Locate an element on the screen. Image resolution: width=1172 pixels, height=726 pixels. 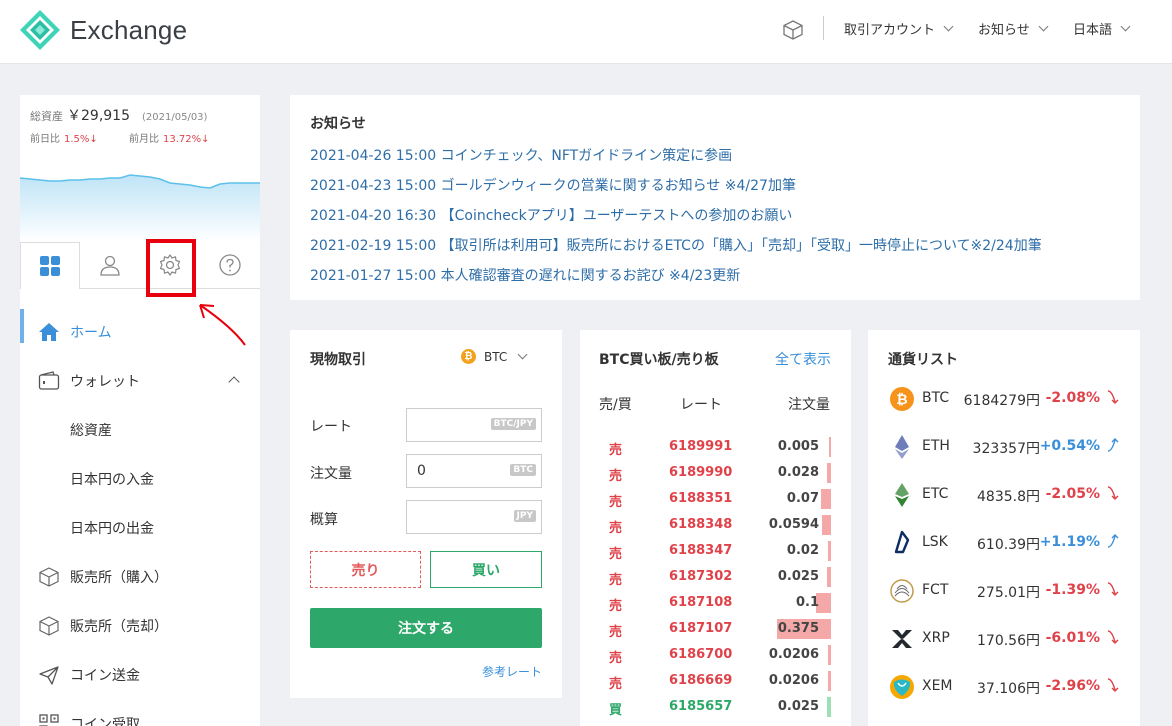
header-separator is located at coordinates (823, 28).